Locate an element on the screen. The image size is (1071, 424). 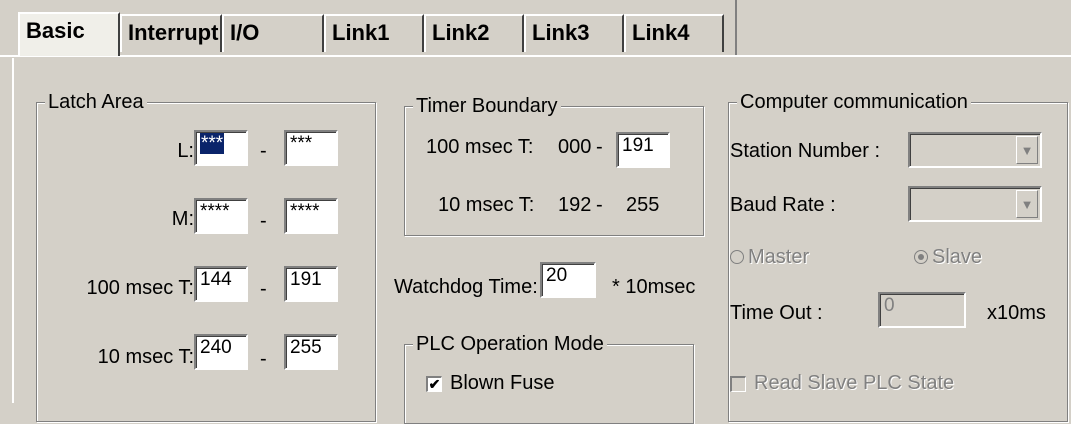
tab-link1: Link1 is located at coordinates (374, 33).